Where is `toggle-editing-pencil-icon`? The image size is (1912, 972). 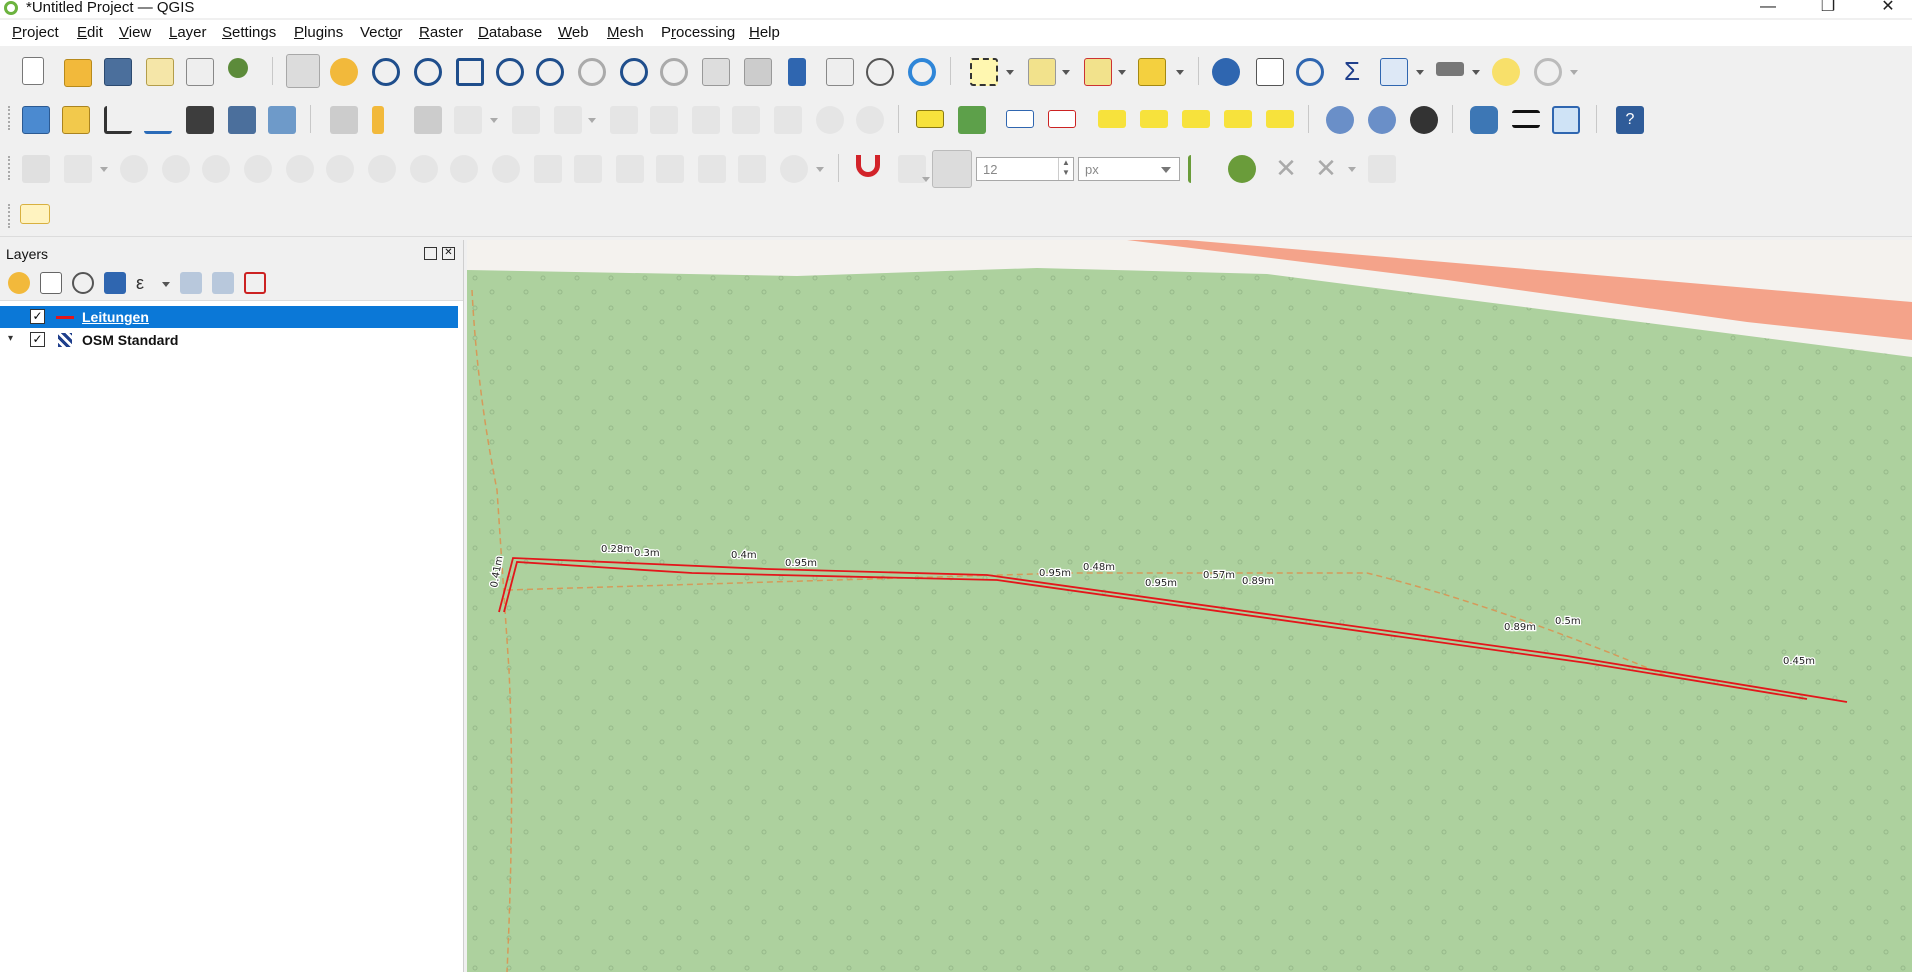 toggle-editing-pencil-icon is located at coordinates (378, 120).